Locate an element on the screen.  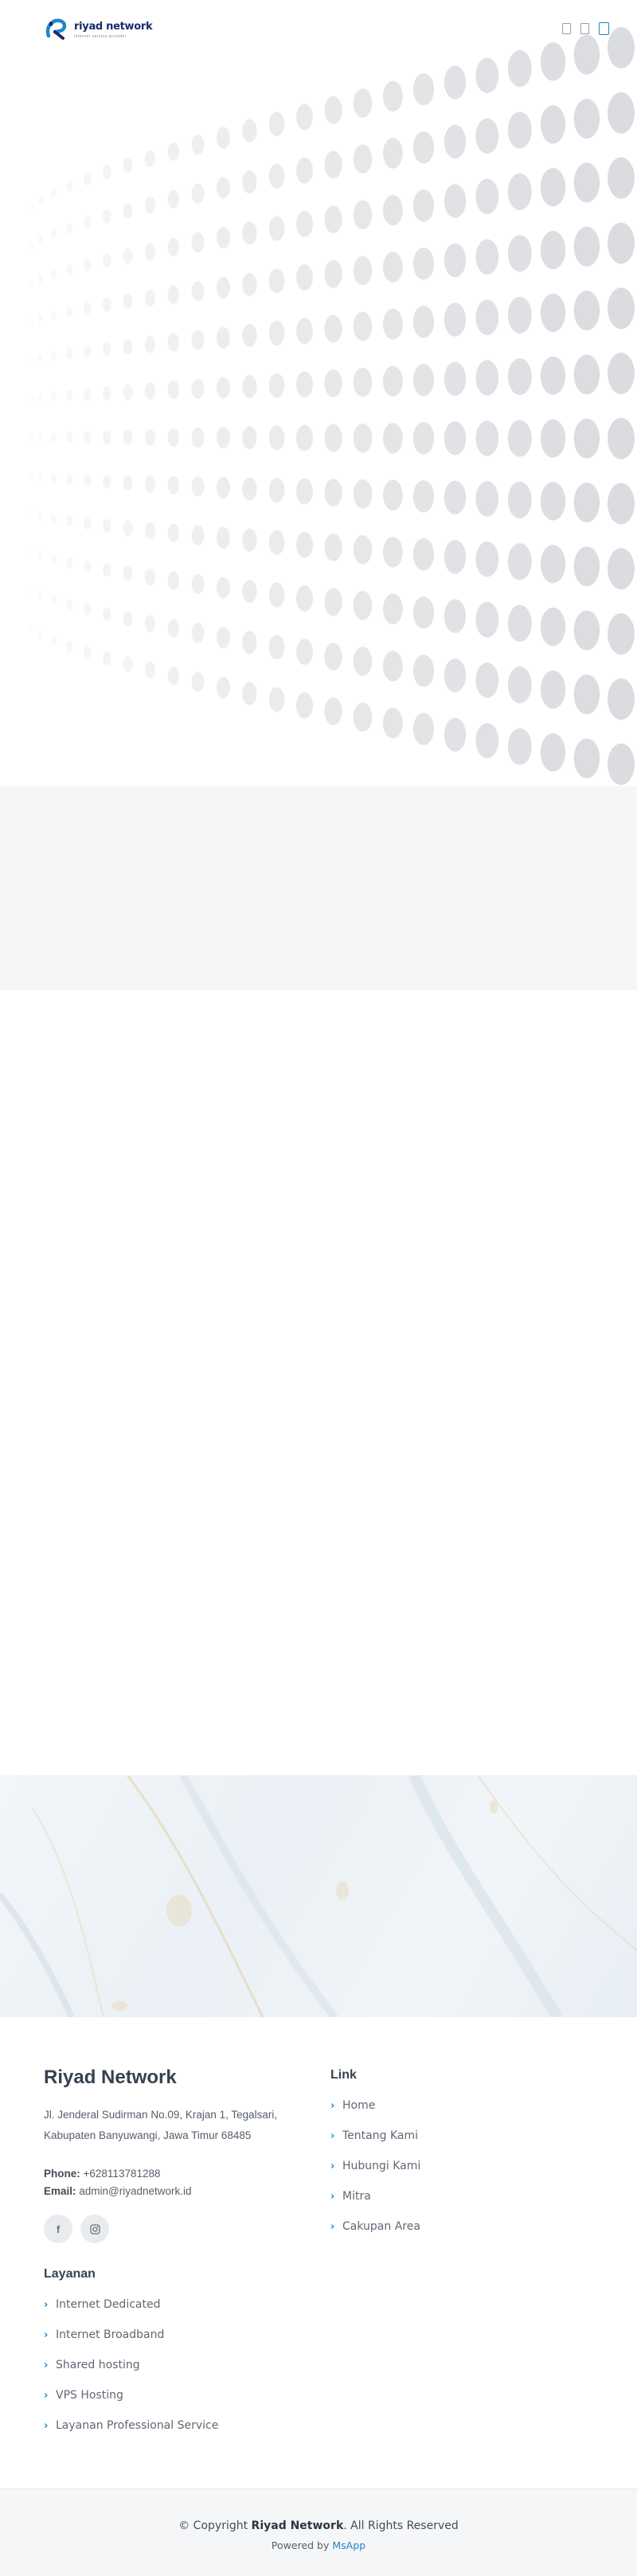
service-link-internet-dedicated: › Internet Dedicated is located at coordinates (179, 2304).